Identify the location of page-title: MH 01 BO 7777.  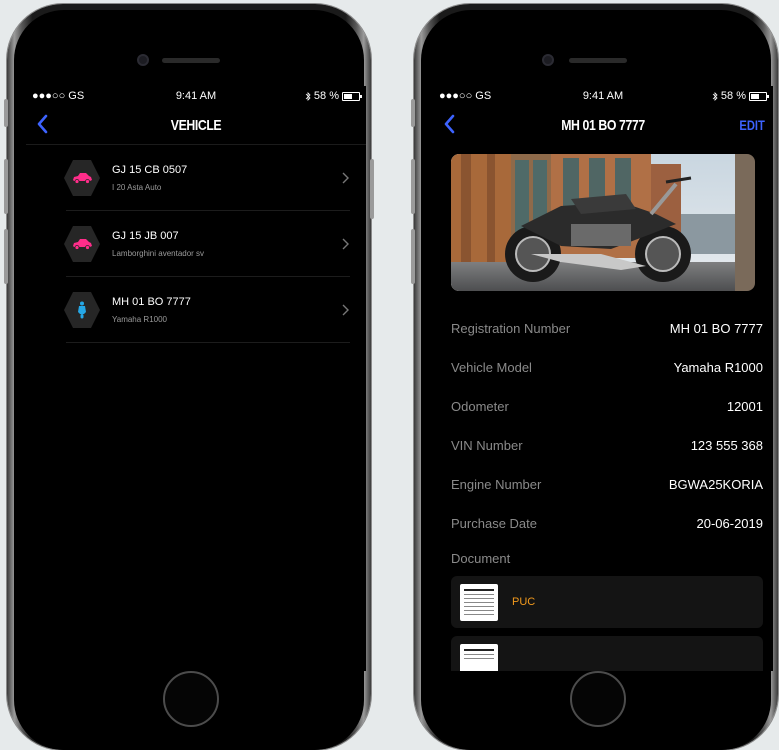
(603, 125).